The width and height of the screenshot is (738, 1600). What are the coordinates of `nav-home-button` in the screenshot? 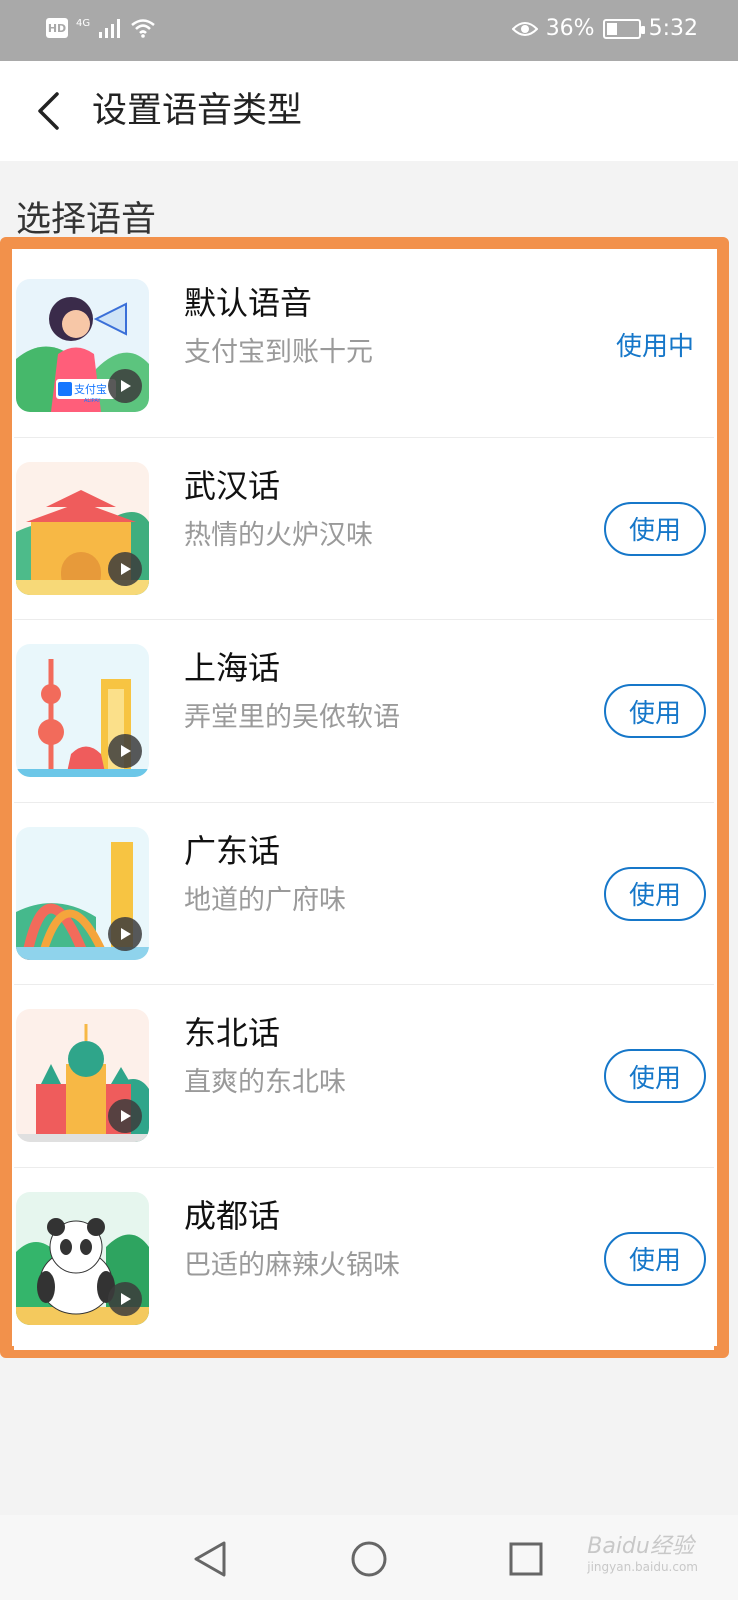 It's located at (369, 1559).